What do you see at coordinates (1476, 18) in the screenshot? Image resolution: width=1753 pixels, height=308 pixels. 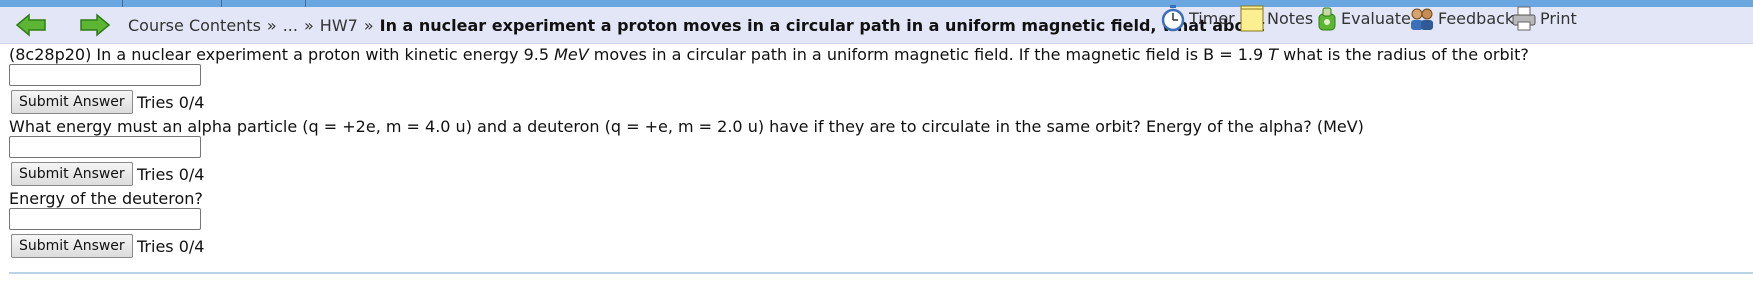 I see `feedback-label: Feedback` at bounding box center [1476, 18].